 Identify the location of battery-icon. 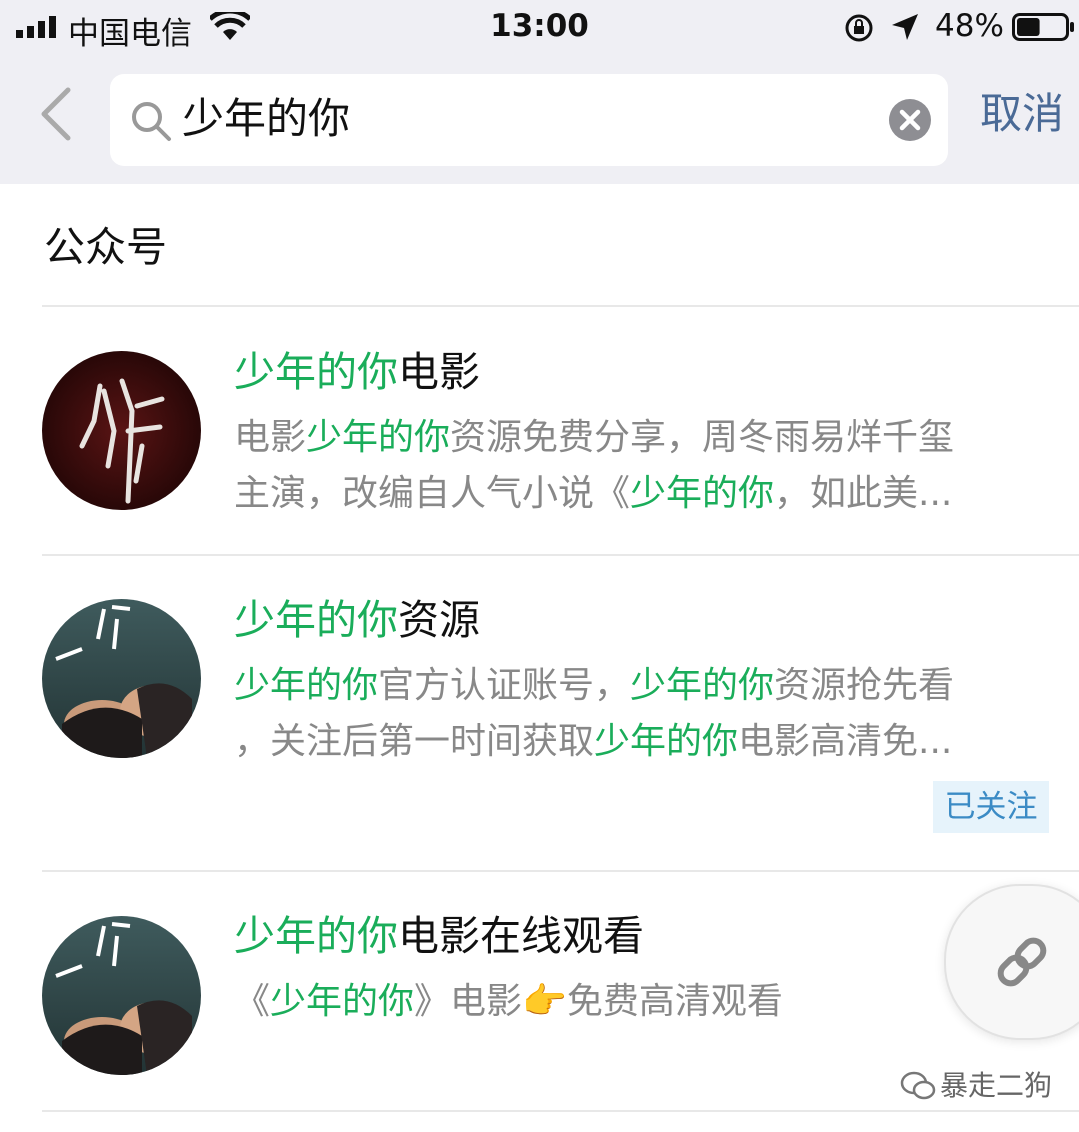
(1043, 27).